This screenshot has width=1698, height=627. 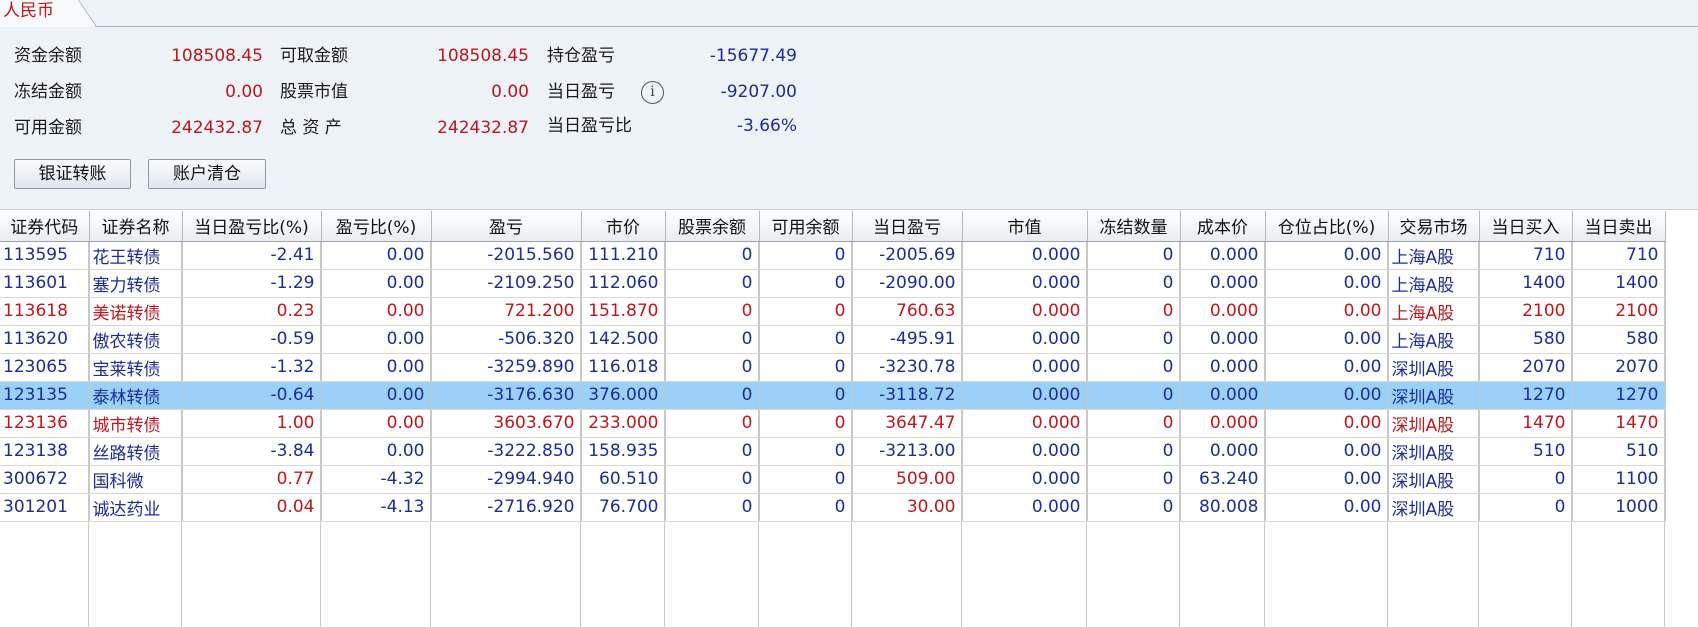 I want to click on position-pnl-label: 持仓盈亏, so click(x=581, y=56).